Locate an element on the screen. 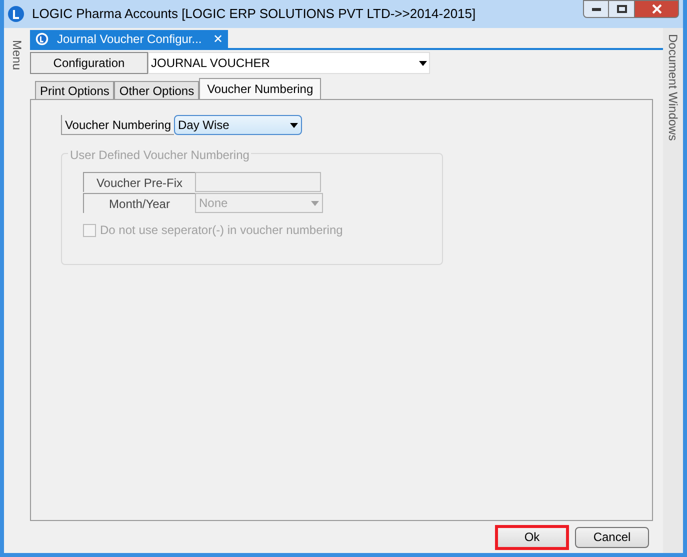 The height and width of the screenshot is (557, 687). maximize-button is located at coordinates (622, 9).